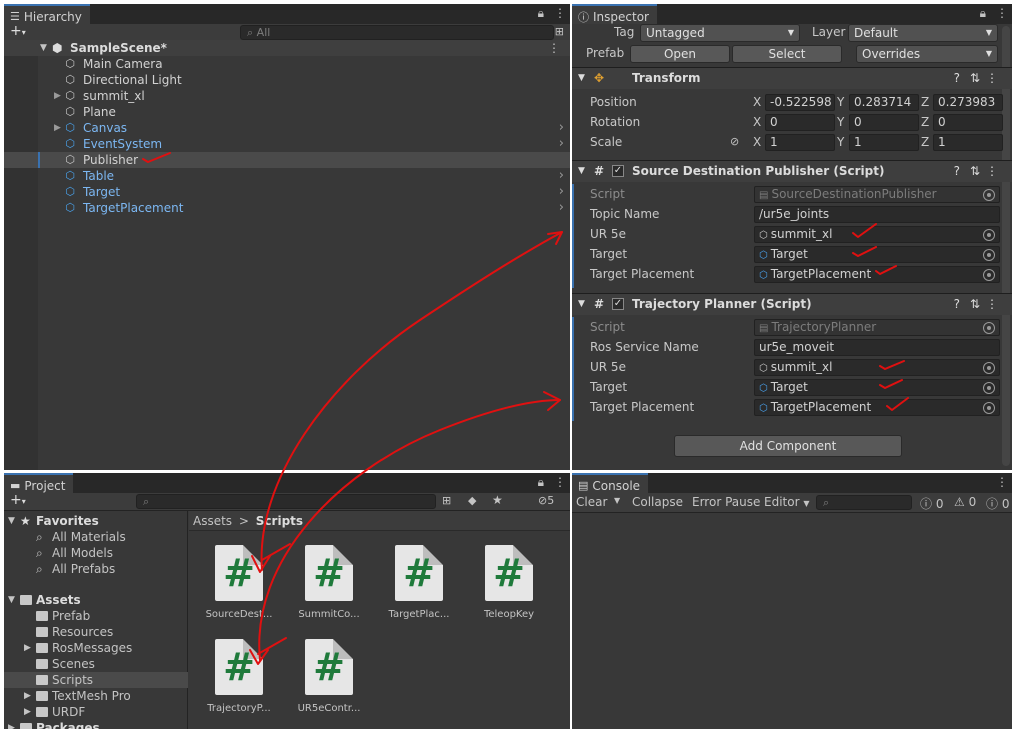 This screenshot has height=731, width=1016. What do you see at coordinates (96, 616) in the screenshot?
I see `asset-folder-item: Prefab` at bounding box center [96, 616].